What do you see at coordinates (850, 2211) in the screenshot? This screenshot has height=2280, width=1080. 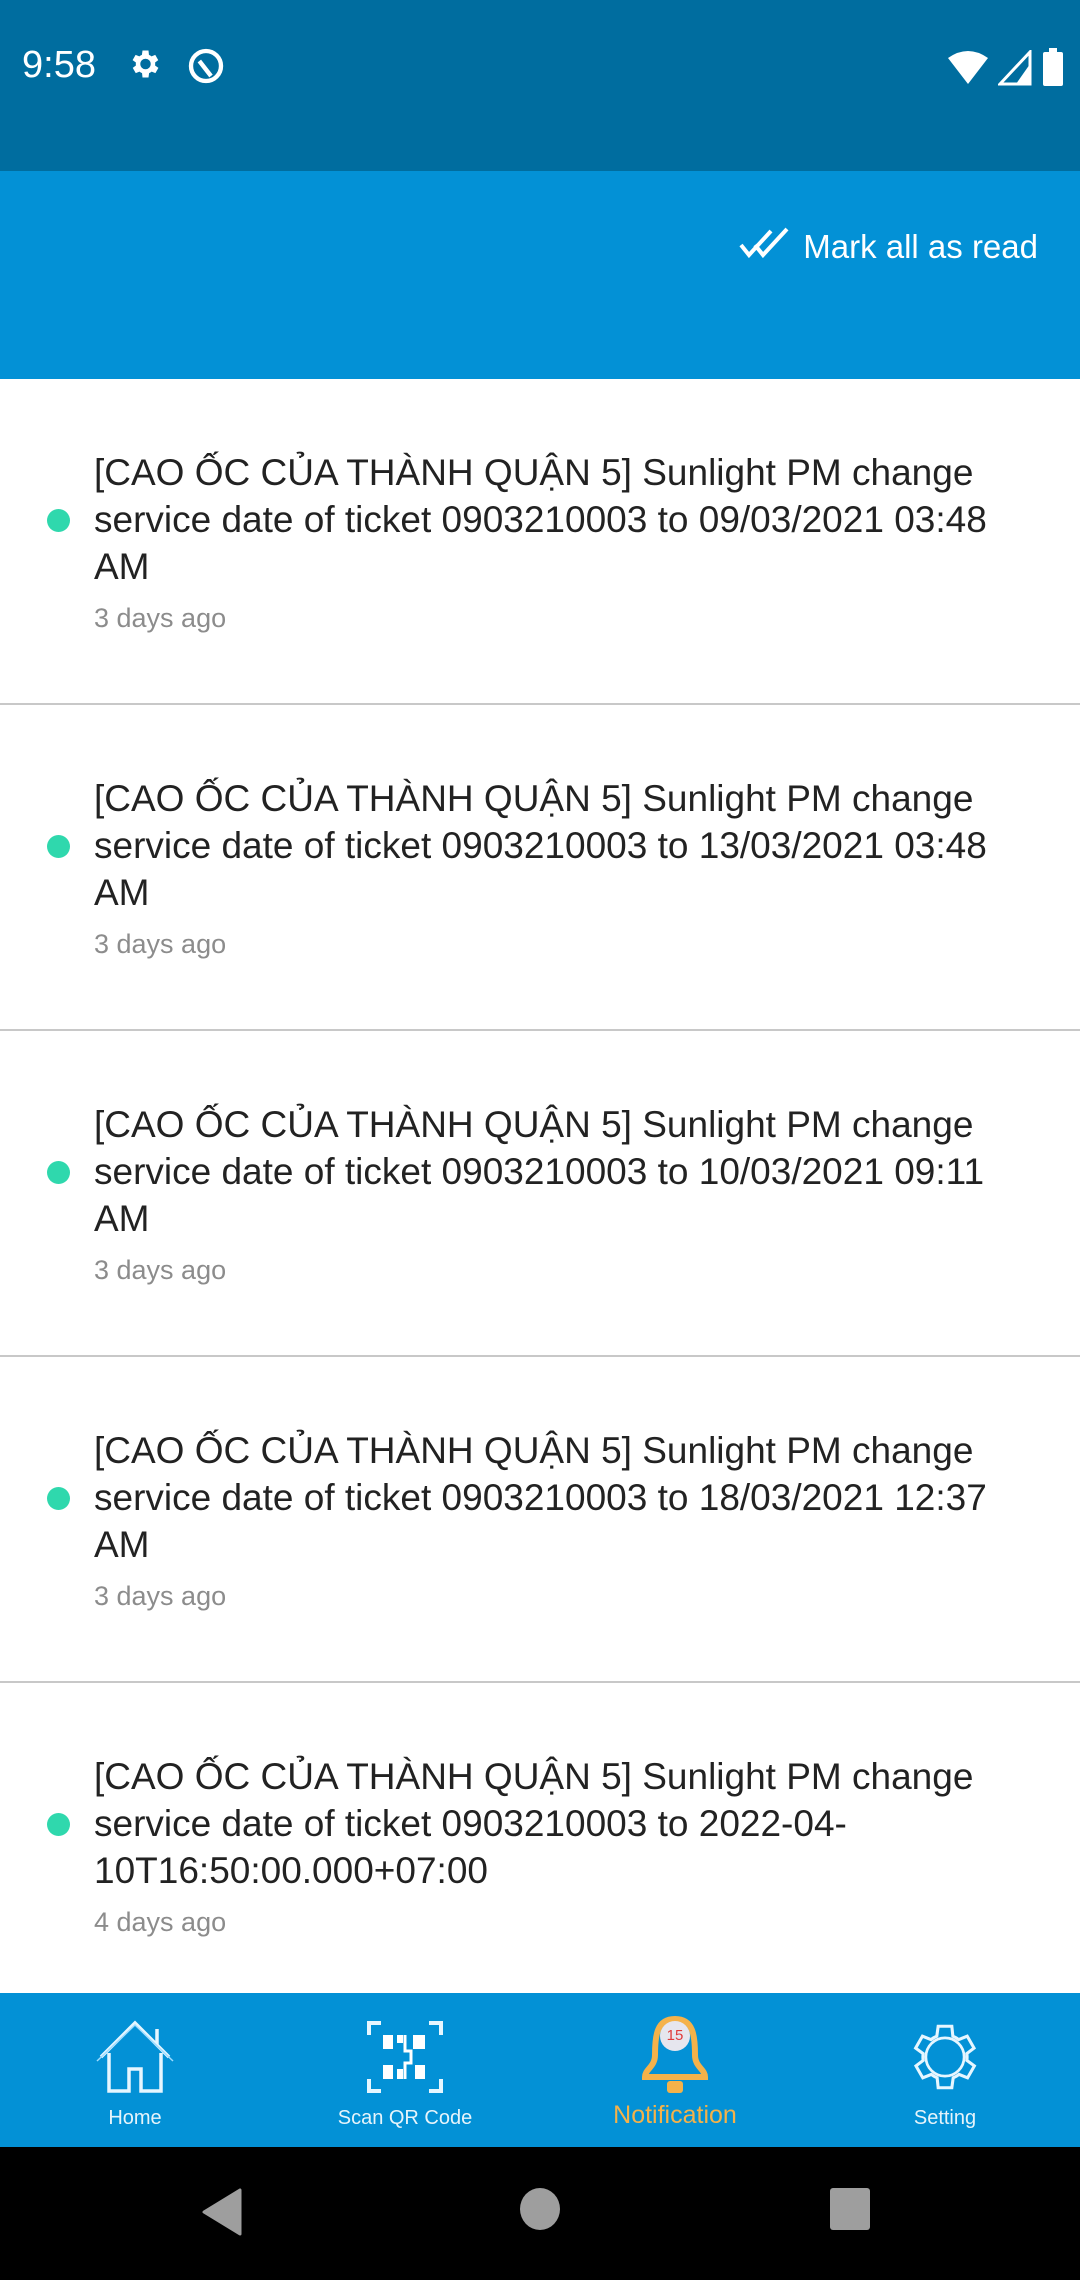 I see `recents-button` at bounding box center [850, 2211].